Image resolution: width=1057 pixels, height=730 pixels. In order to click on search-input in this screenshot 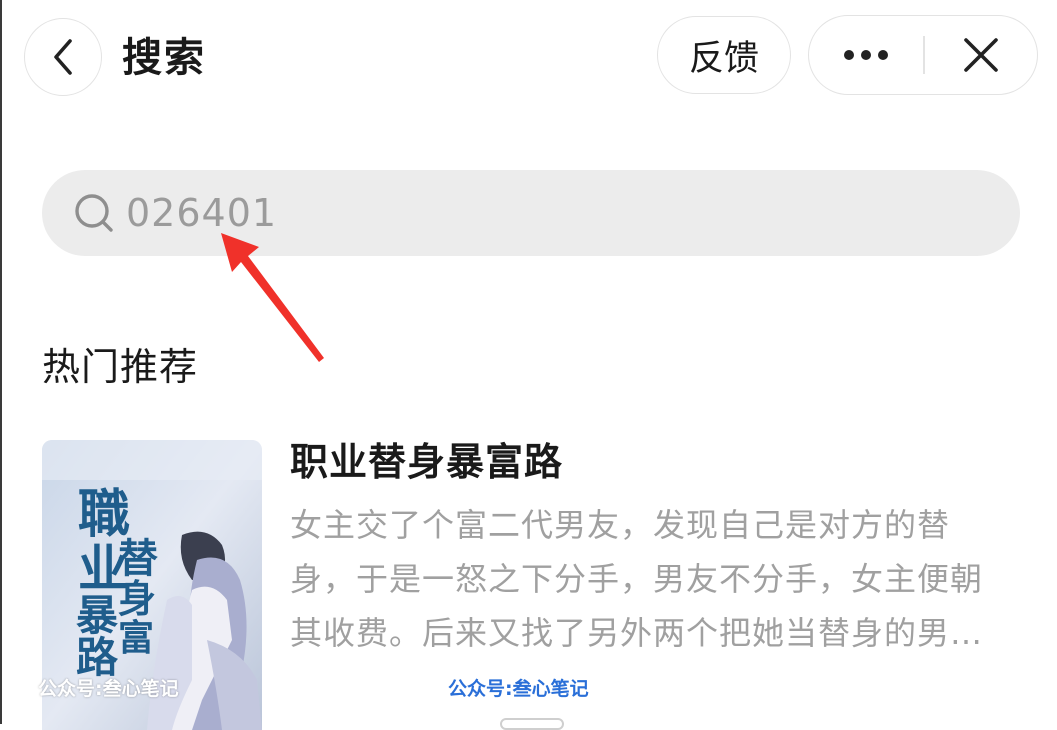, I will do `click(556, 213)`.